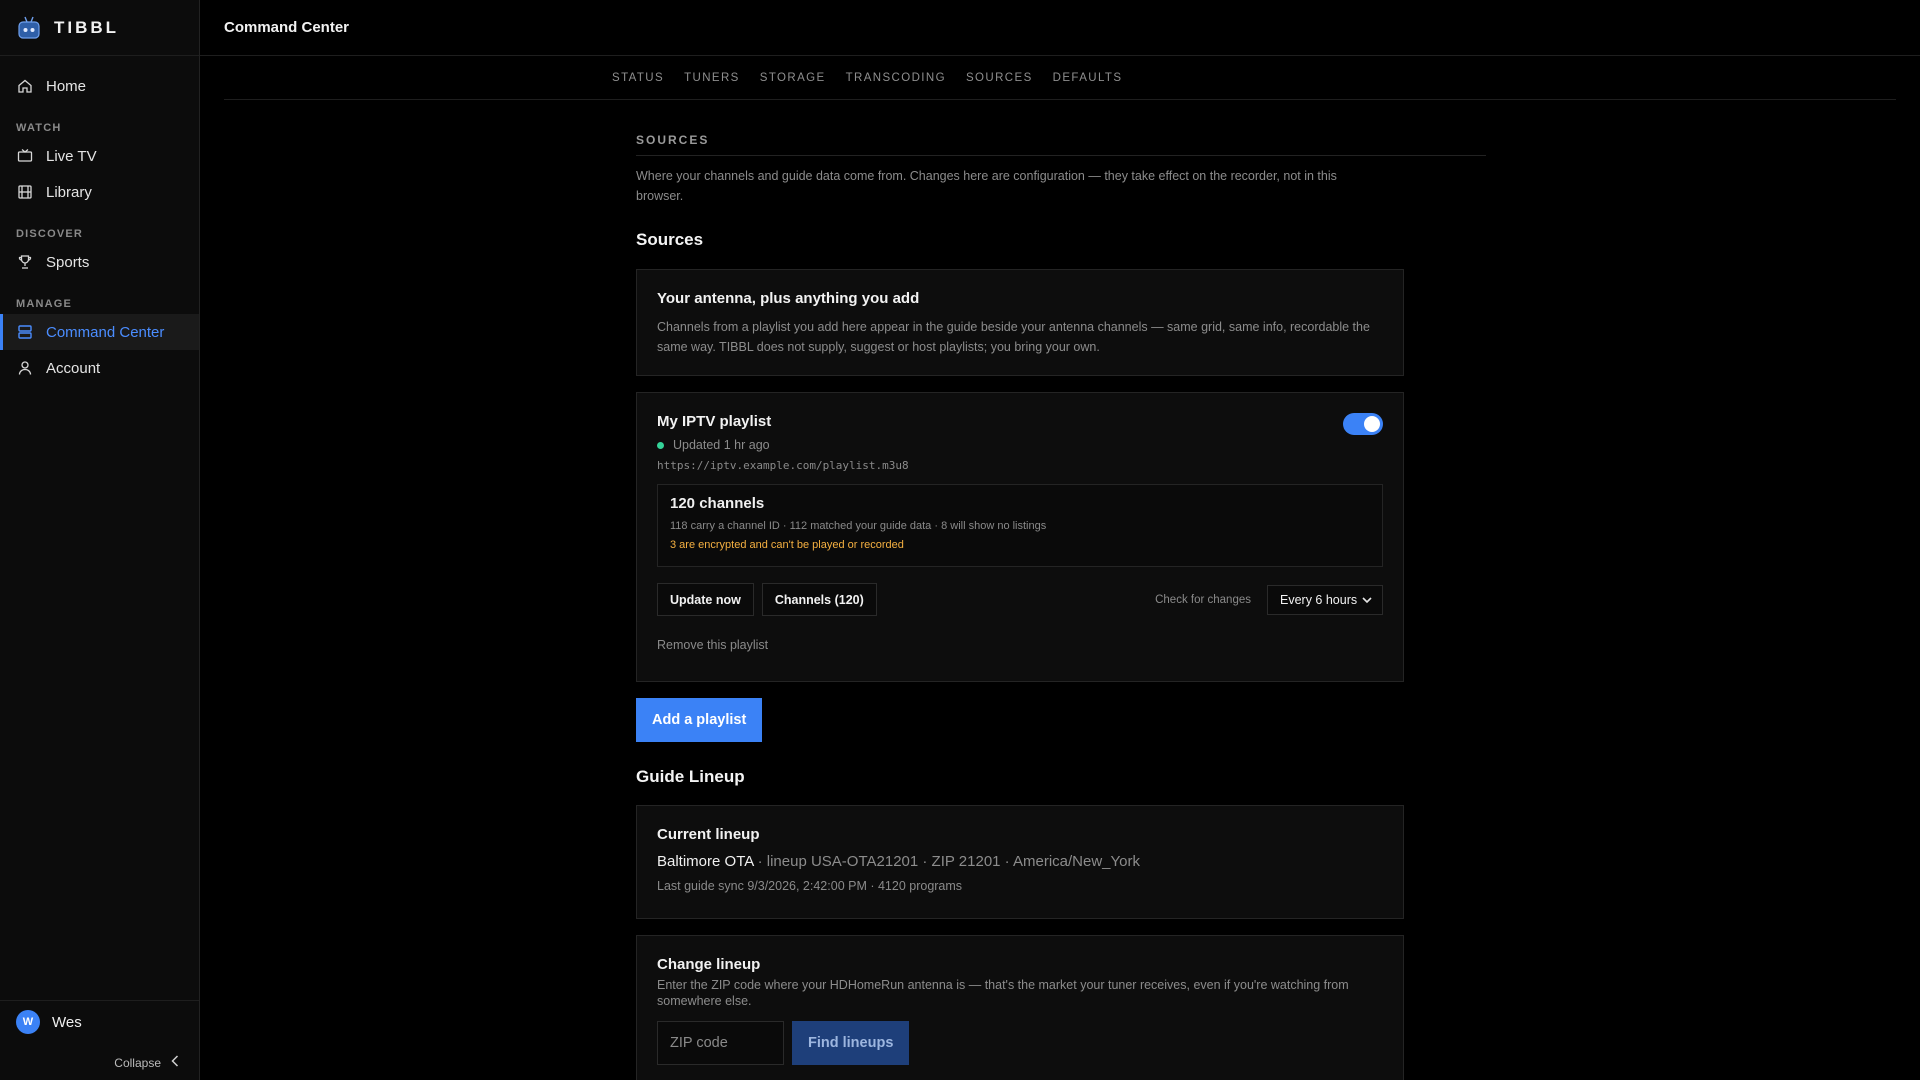  What do you see at coordinates (39, 128) in the screenshot?
I see `sidebar-section-watch: WATCH` at bounding box center [39, 128].